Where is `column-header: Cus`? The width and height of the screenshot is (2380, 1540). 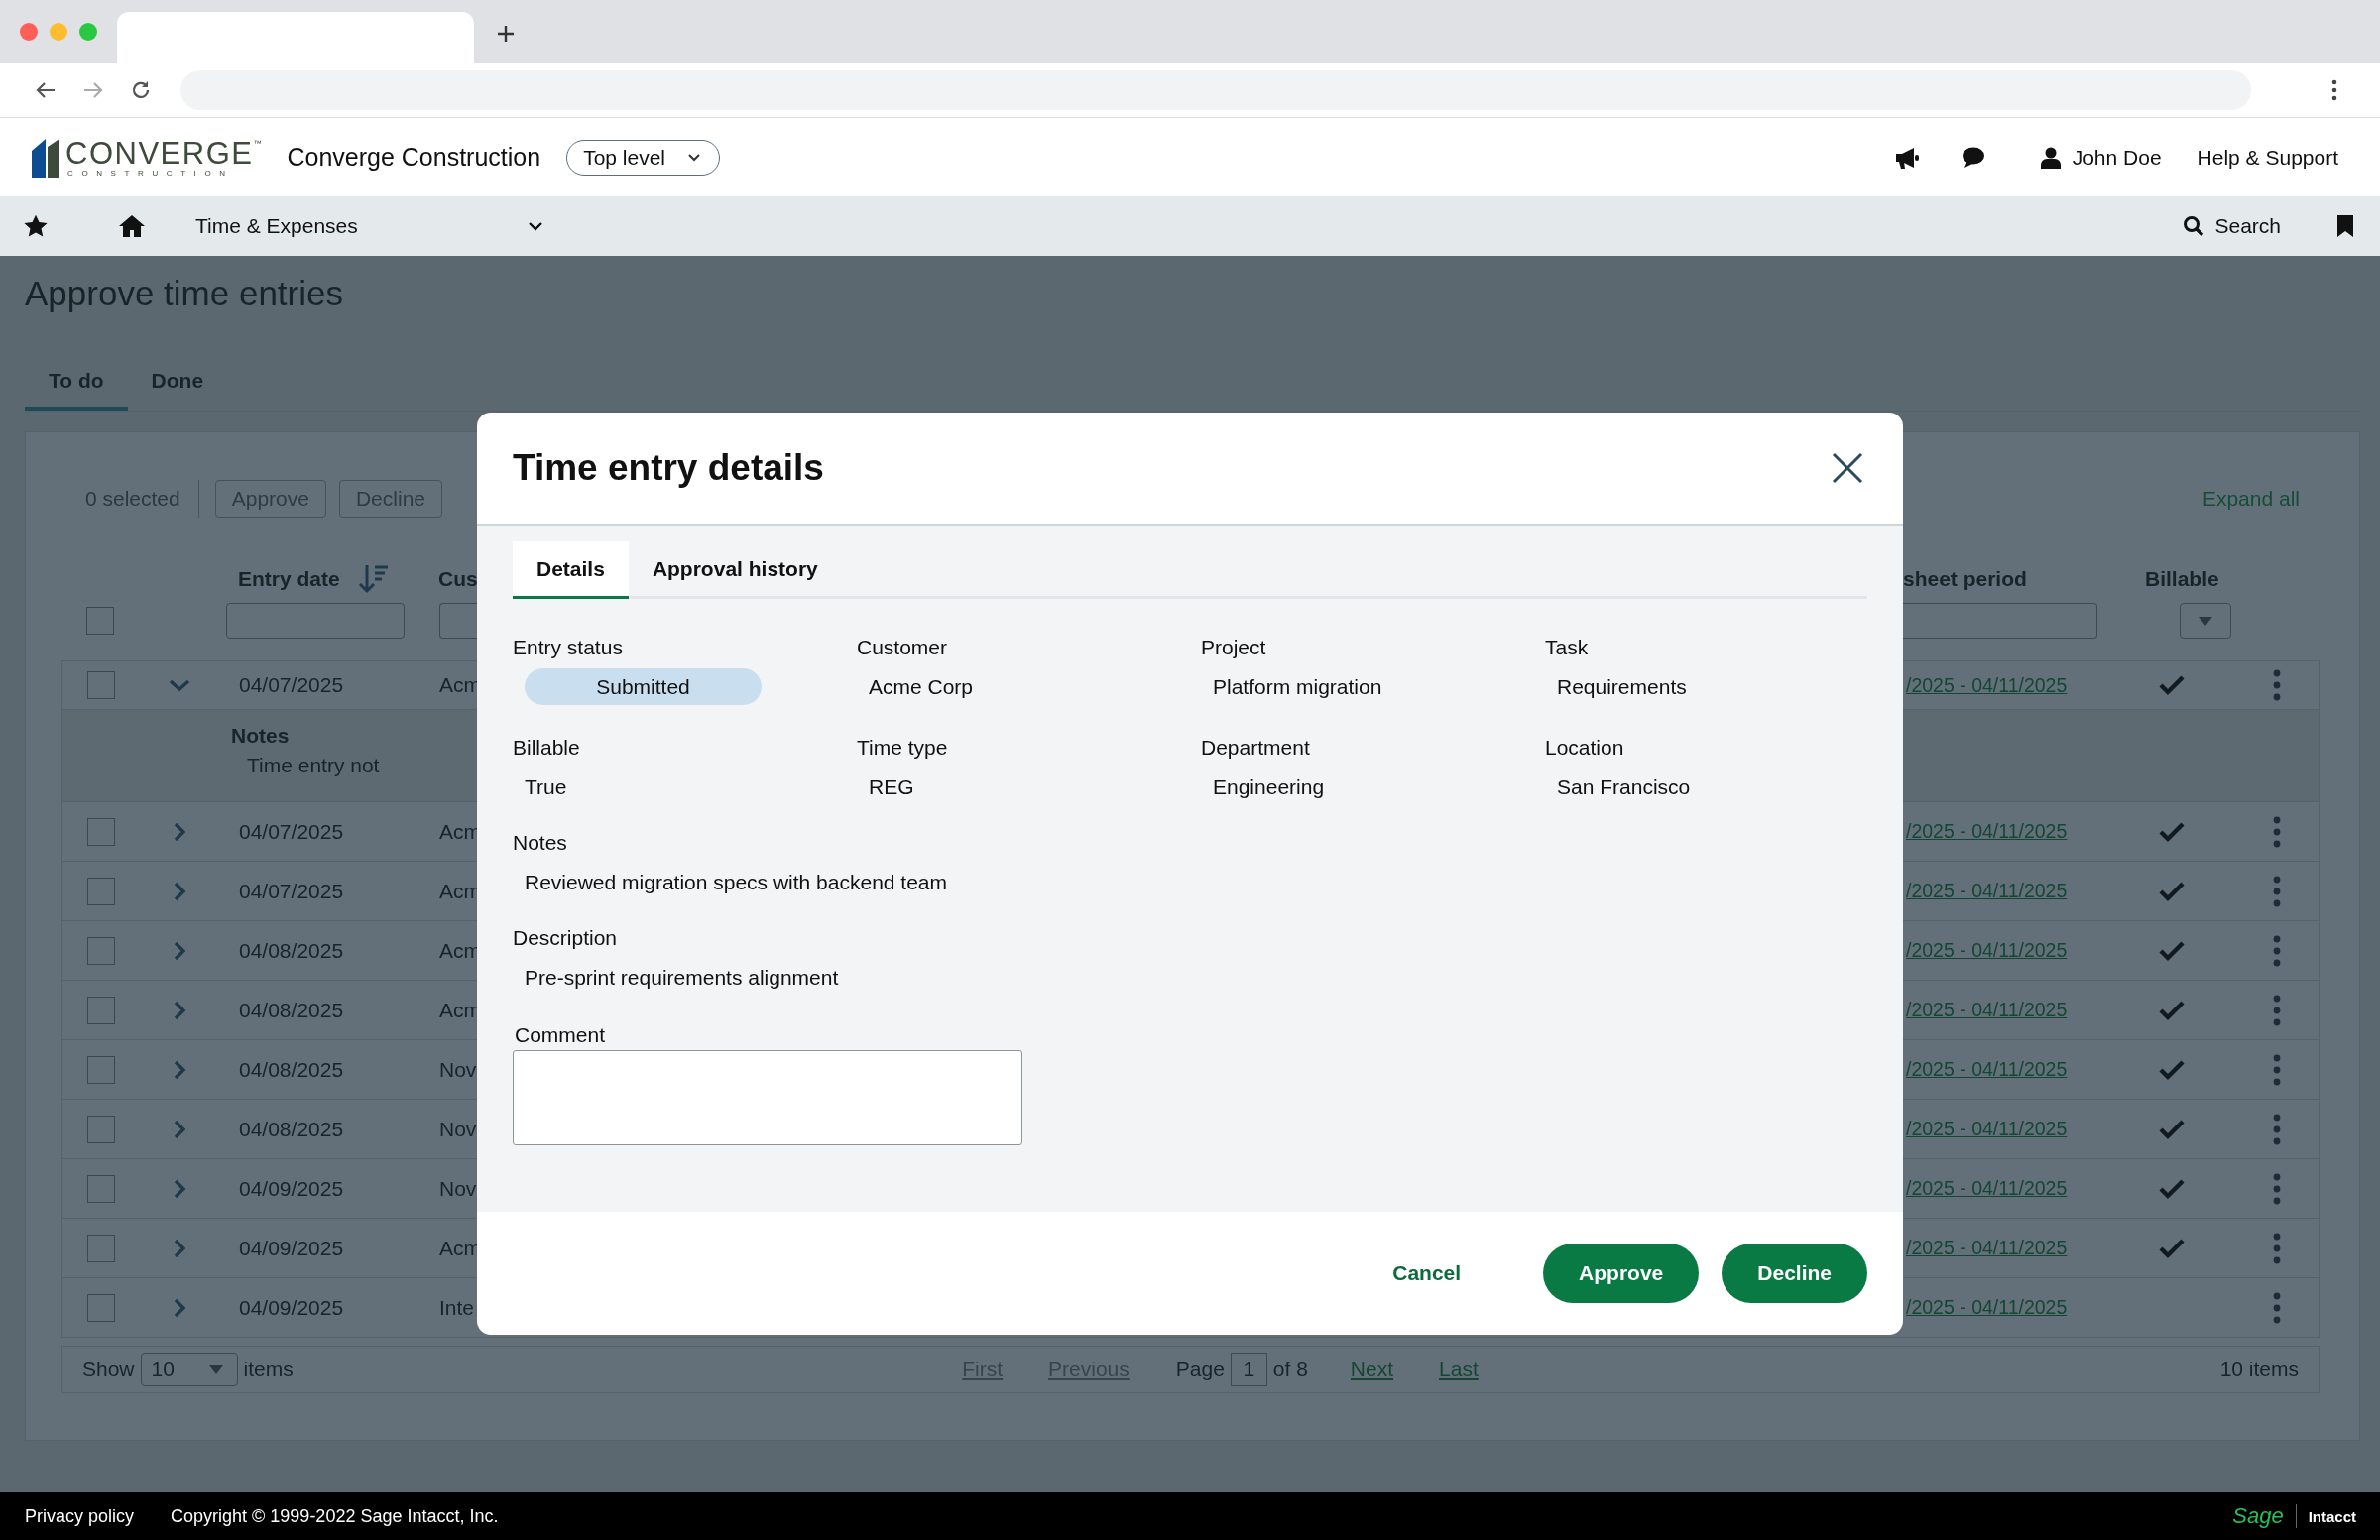 column-header: Cus is located at coordinates (458, 579).